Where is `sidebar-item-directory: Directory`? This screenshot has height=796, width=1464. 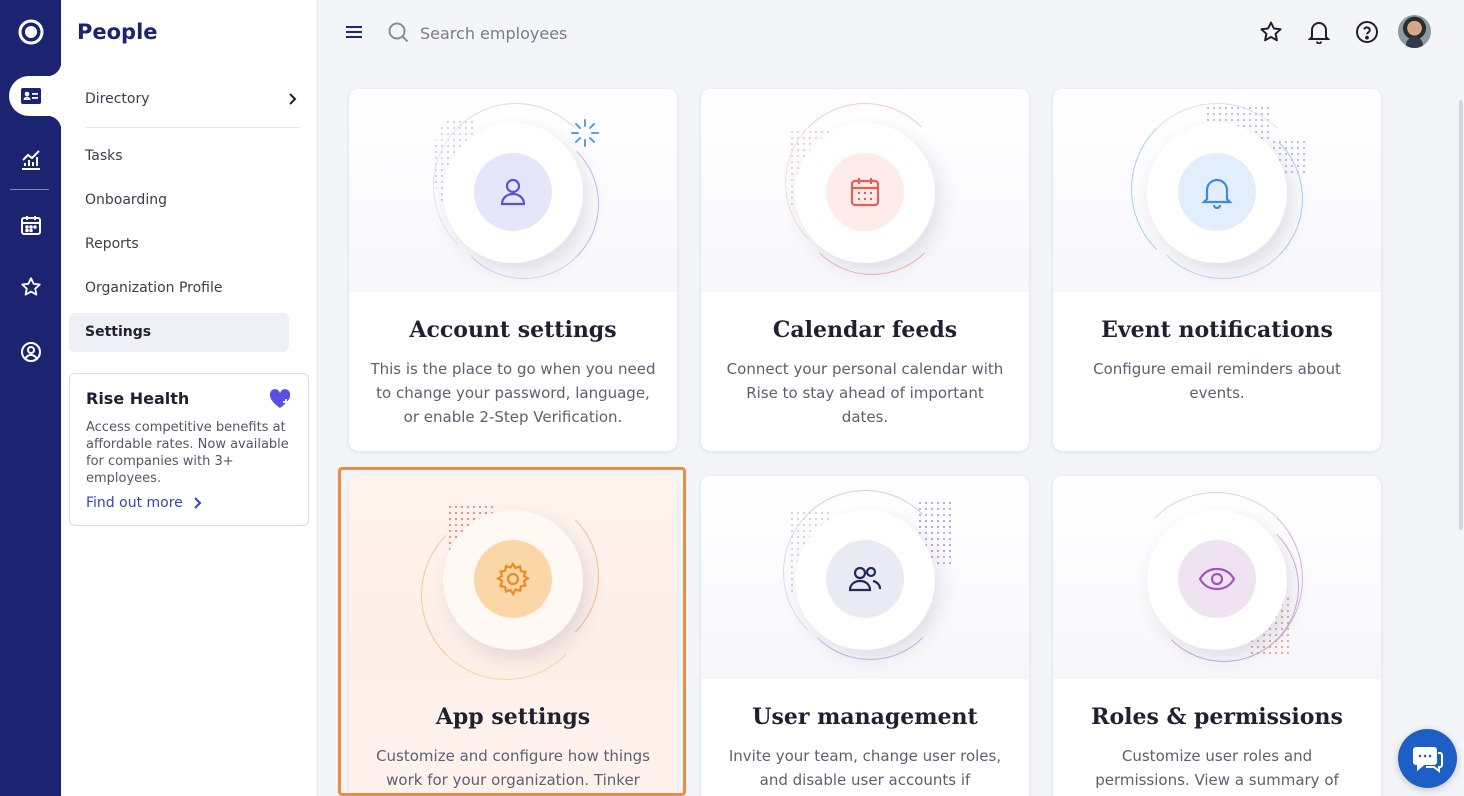 sidebar-item-directory: Directory is located at coordinates (117, 99).